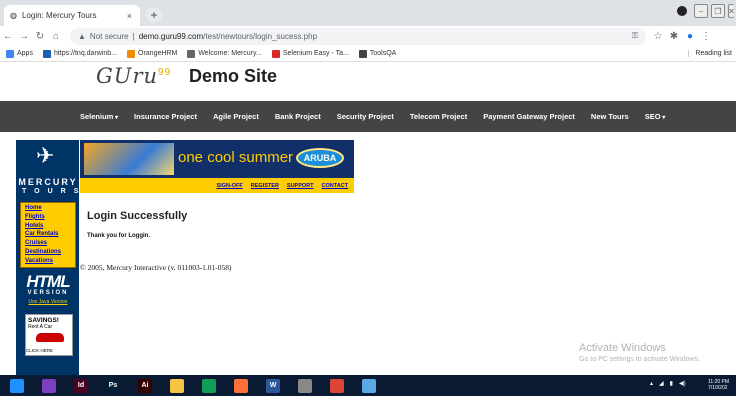 The width and height of the screenshot is (736, 396). I want to click on selenium-easy-icon, so click(275, 53).